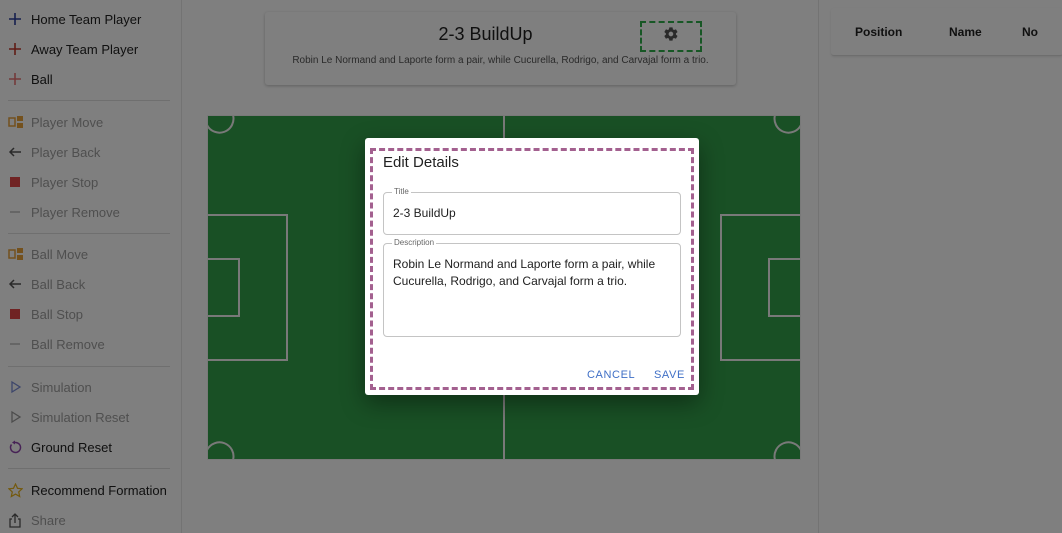 Image resolution: width=1062 pixels, height=533 pixels. What do you see at coordinates (532, 211) in the screenshot?
I see `title-field: Title 2-3 BuildUp` at bounding box center [532, 211].